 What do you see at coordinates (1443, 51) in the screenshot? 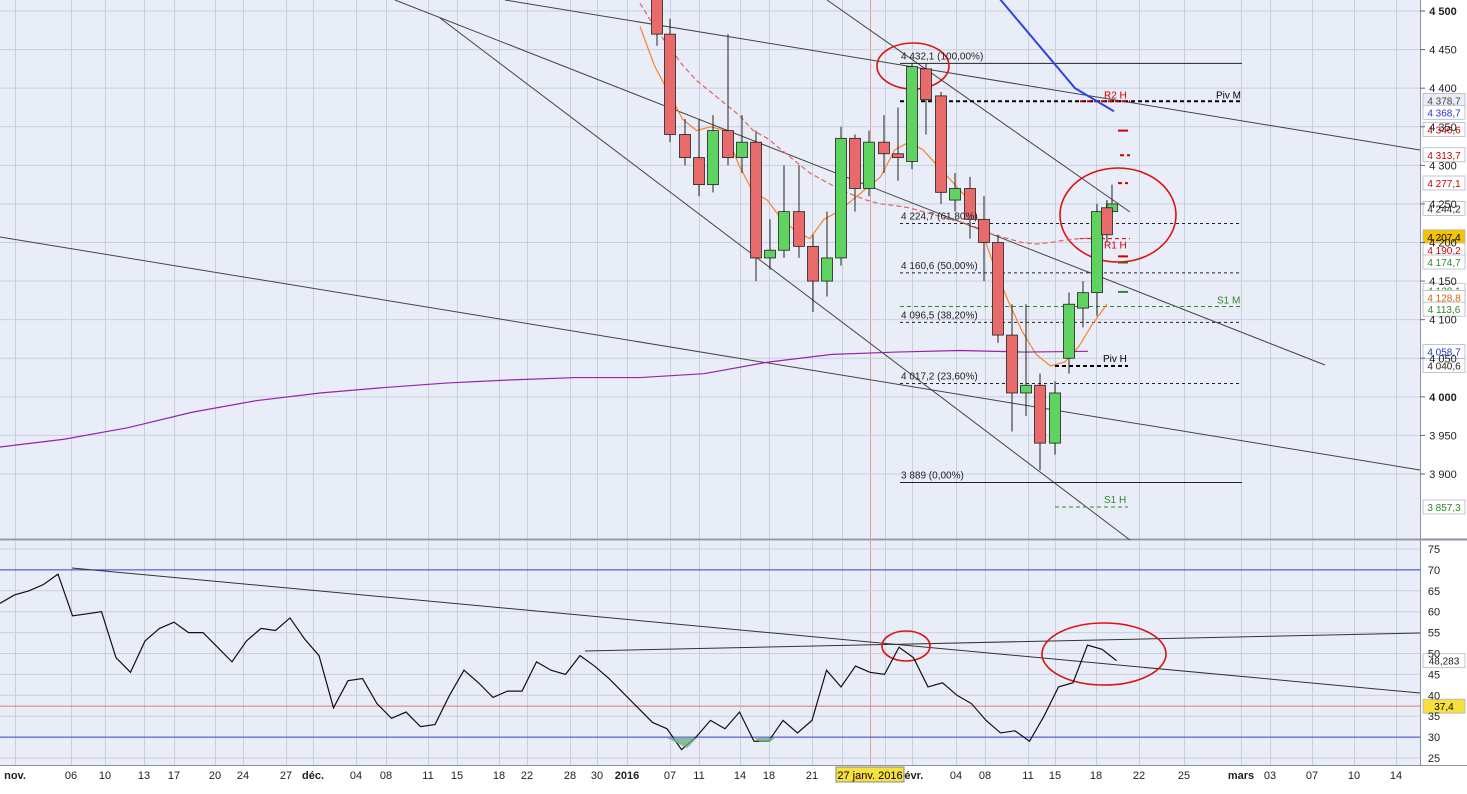
I see `price-y-tick-label: 4 450` at bounding box center [1443, 51].